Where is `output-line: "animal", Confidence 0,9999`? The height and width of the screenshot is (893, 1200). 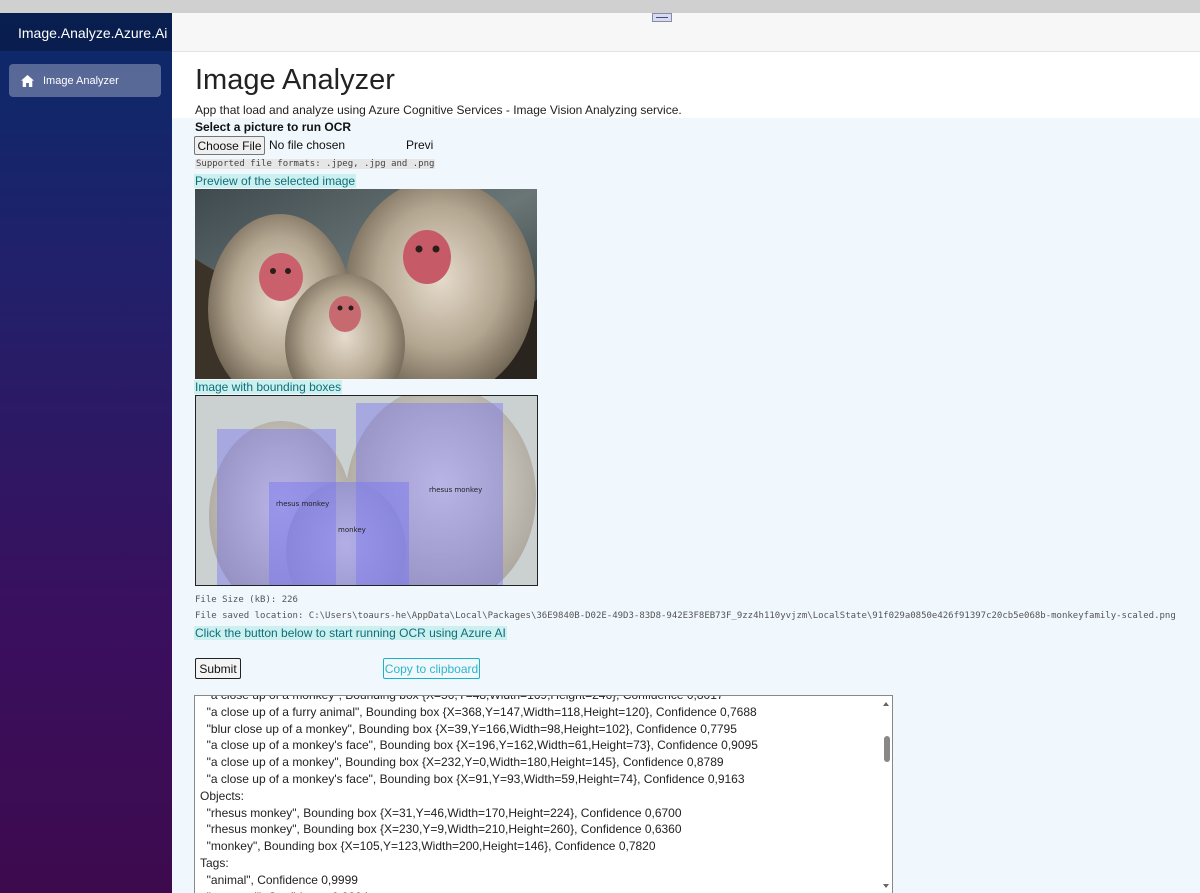
output-line: "animal", Confidence 0,9999 is located at coordinates (279, 879).